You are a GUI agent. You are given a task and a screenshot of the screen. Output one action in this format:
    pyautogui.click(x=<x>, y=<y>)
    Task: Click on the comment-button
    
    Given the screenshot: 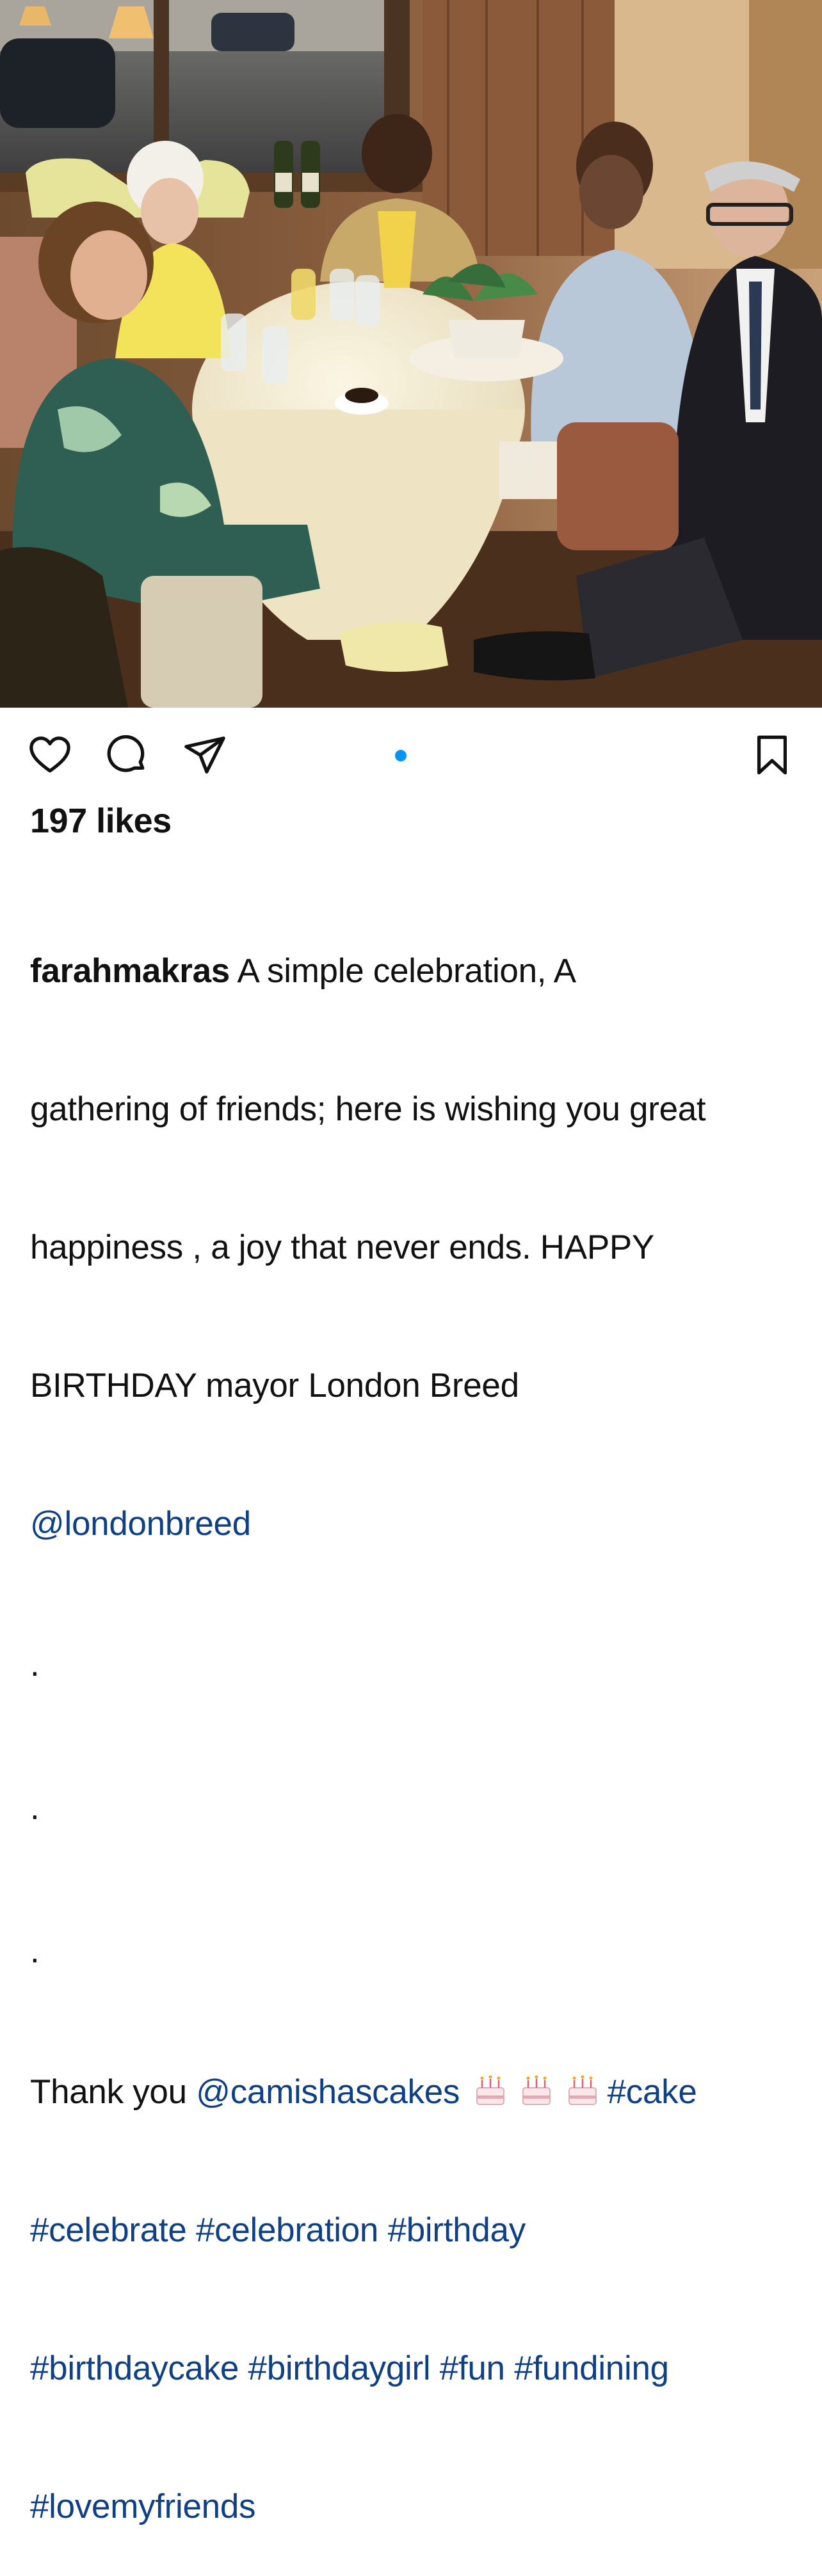 What is the action you would take?
    pyautogui.click(x=127, y=755)
    